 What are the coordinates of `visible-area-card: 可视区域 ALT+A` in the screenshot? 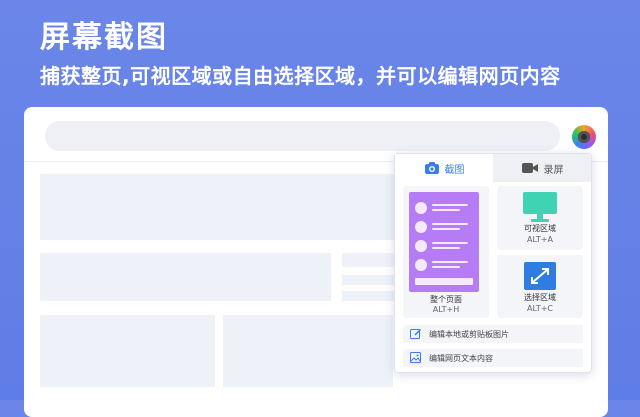 It's located at (540, 218).